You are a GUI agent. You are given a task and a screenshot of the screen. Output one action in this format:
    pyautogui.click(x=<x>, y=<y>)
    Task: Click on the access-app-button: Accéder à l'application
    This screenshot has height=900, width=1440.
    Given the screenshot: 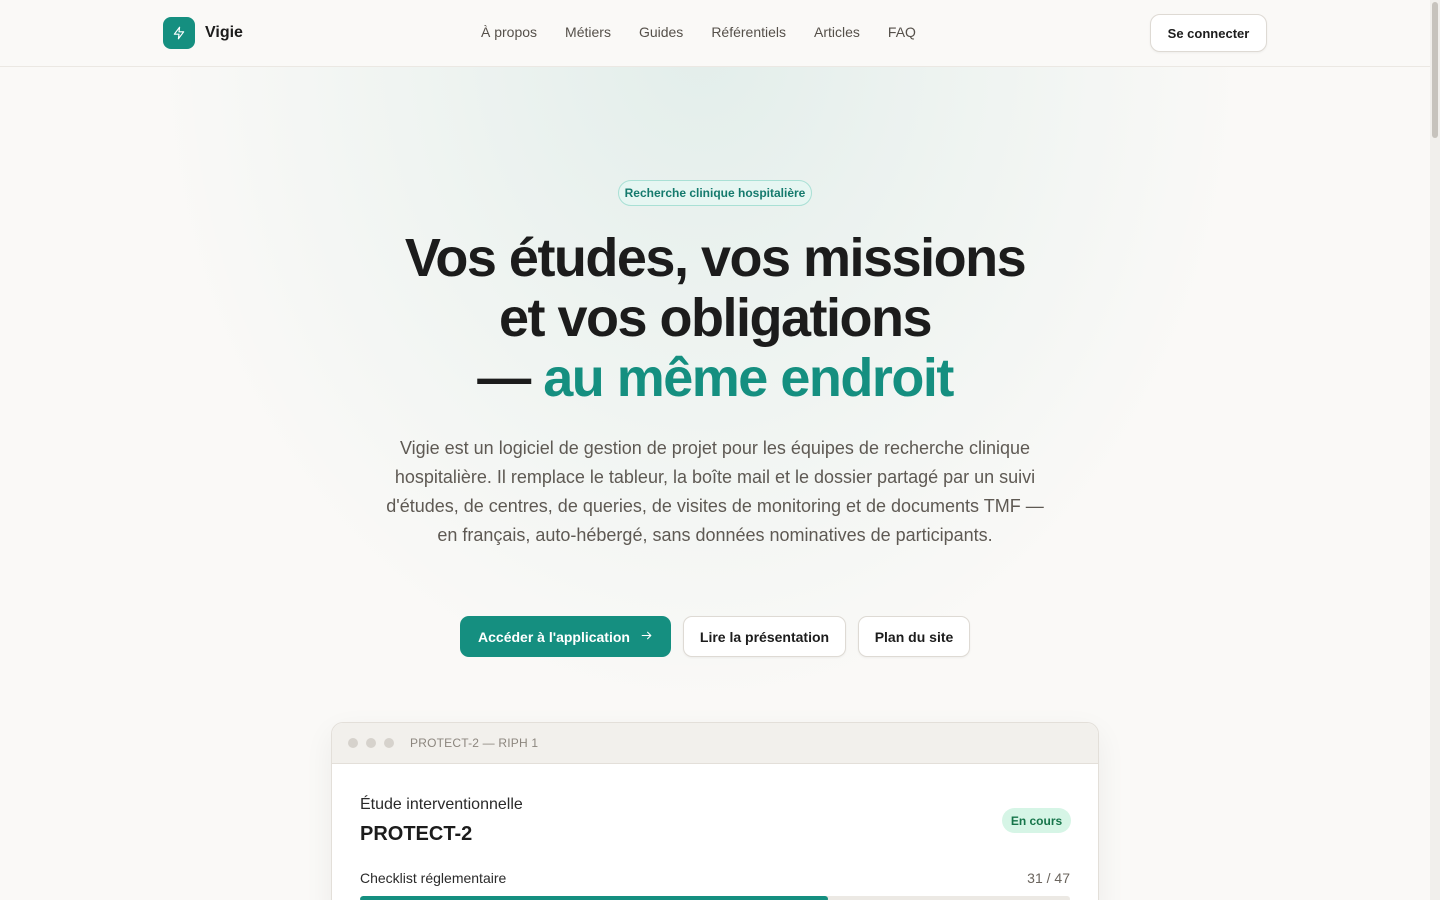 What is the action you would take?
    pyautogui.click(x=565, y=636)
    